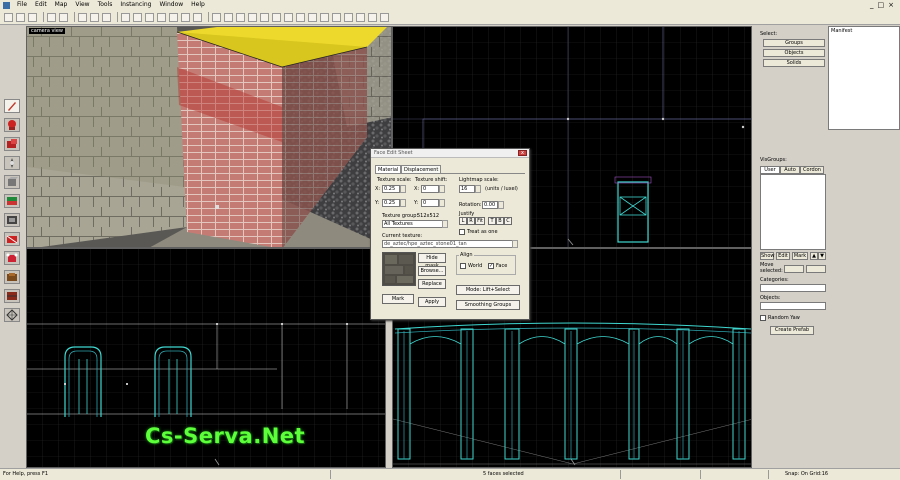 The height and width of the screenshot is (480, 900). What do you see at coordinates (432, 284) in the screenshot?
I see `replace-button: Replace` at bounding box center [432, 284].